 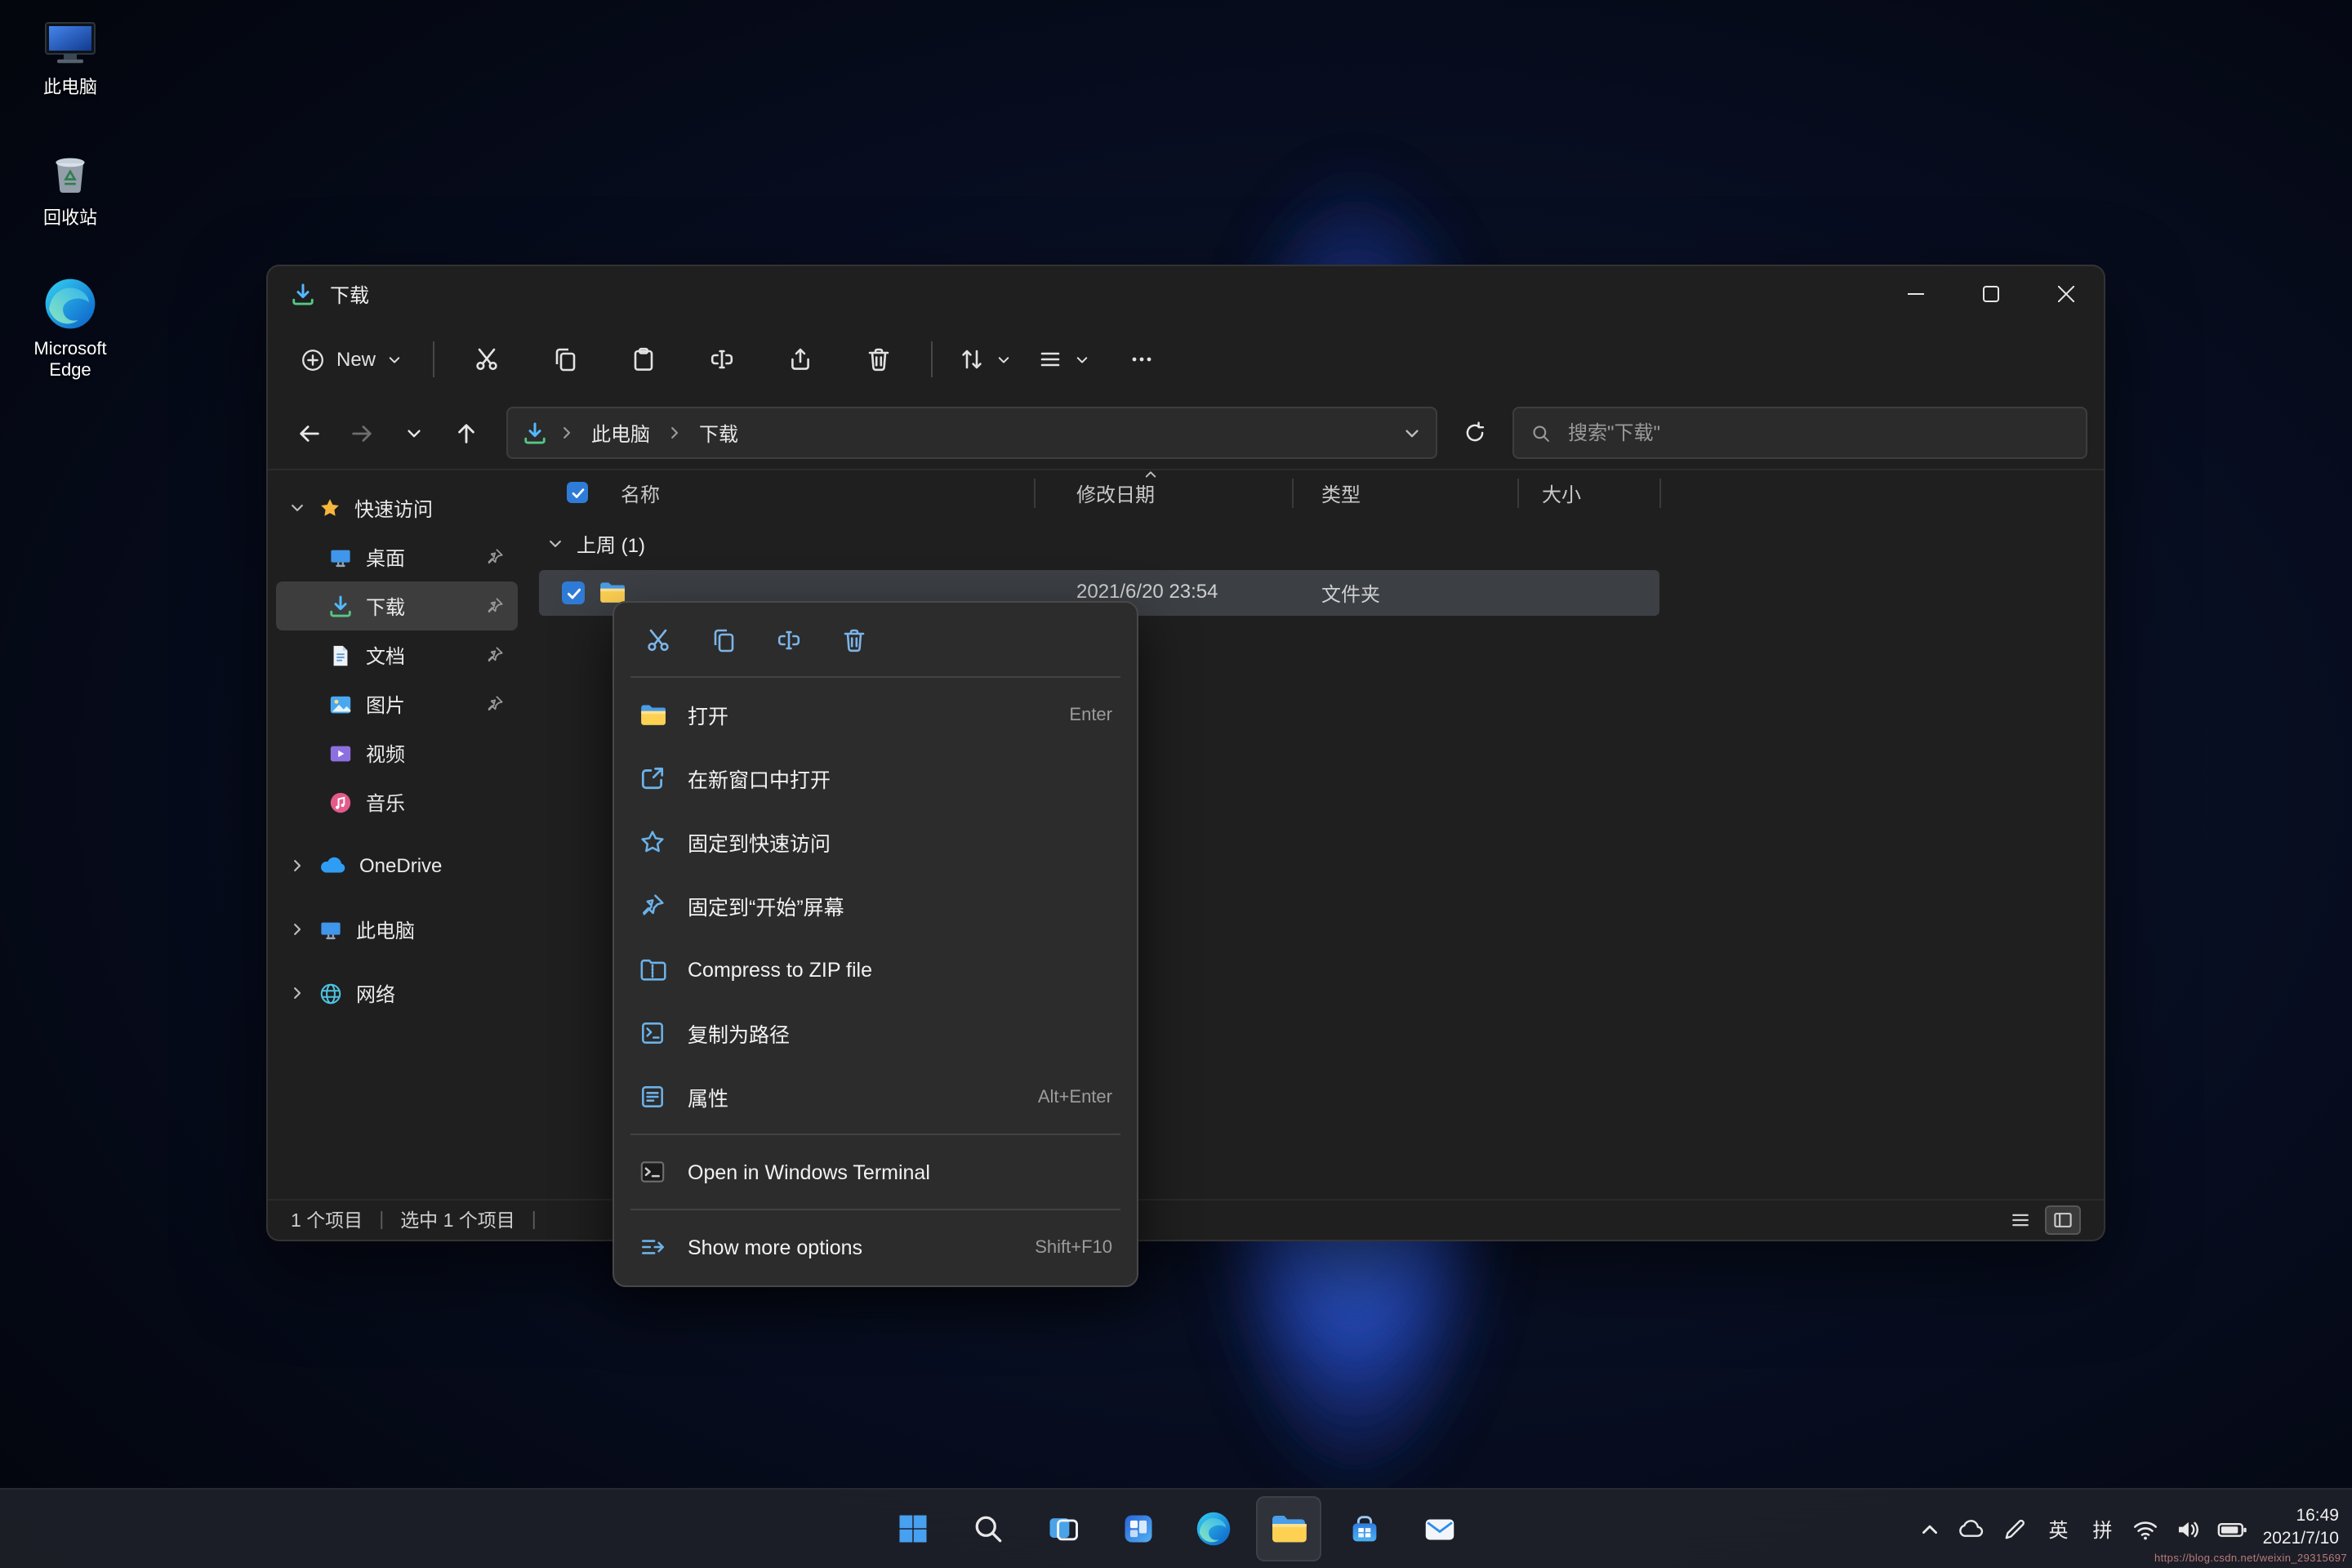 I want to click on sidebar-item-videos: 视频, so click(x=397, y=752).